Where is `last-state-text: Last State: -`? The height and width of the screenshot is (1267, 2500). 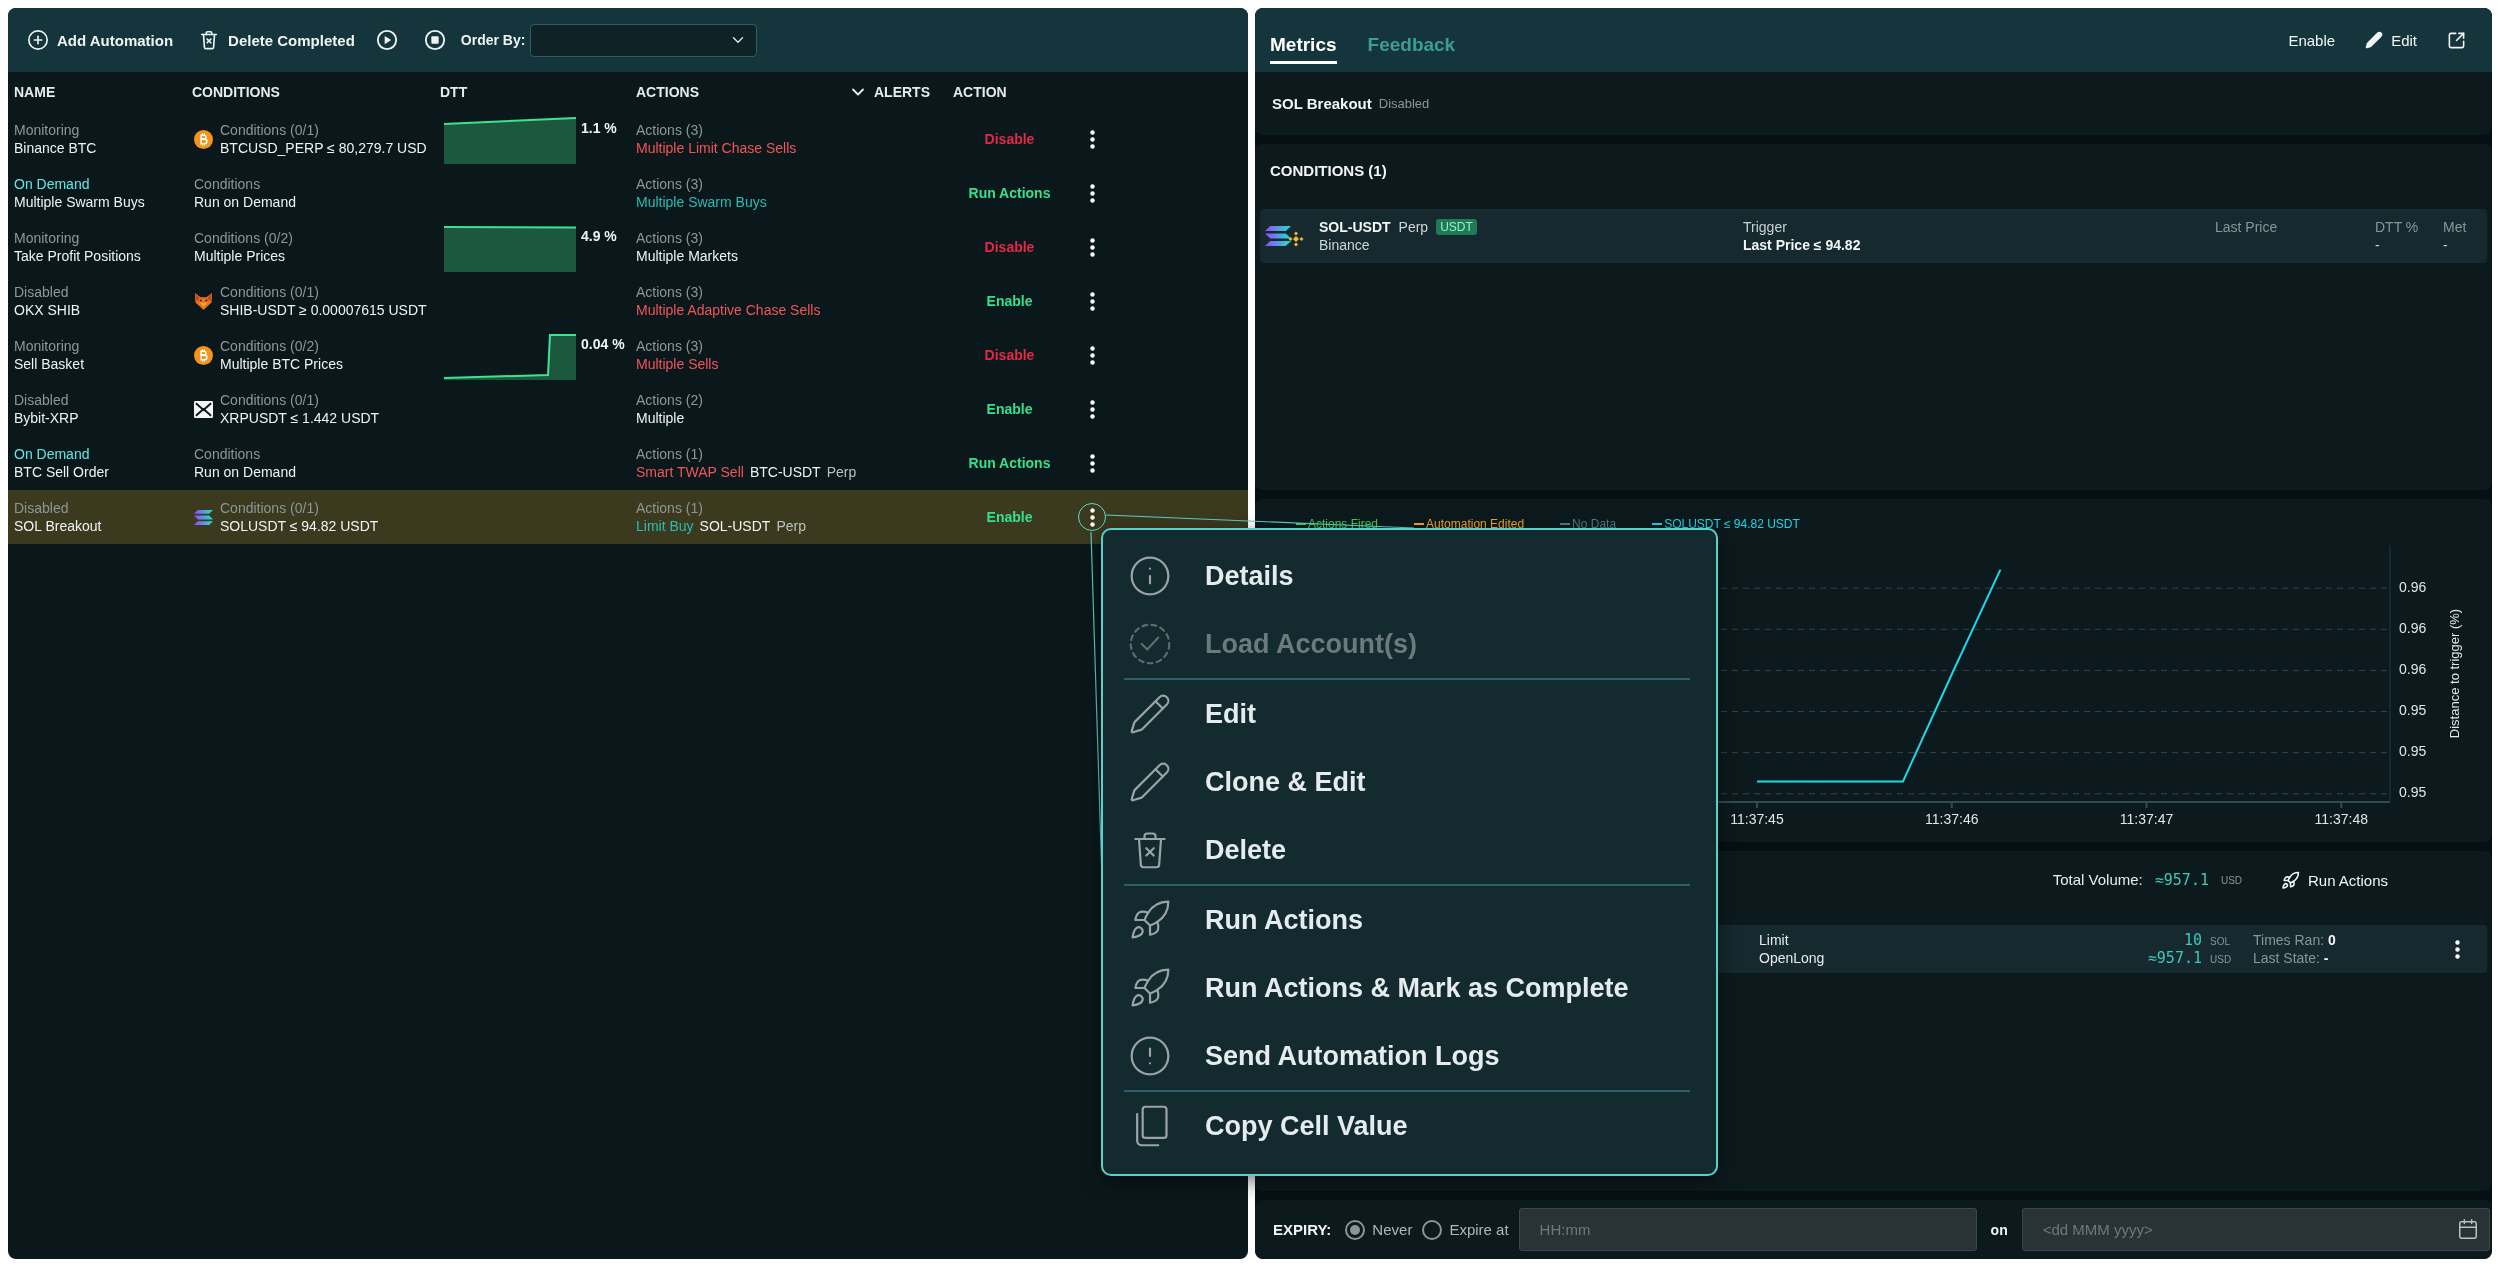
last-state-text: Last State: - is located at coordinates (2291, 958).